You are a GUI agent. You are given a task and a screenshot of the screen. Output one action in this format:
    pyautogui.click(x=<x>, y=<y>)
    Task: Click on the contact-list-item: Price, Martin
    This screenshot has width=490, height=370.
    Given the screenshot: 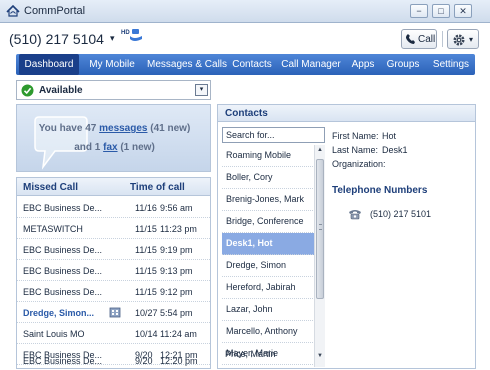 What is the action you would take?
    pyautogui.click(x=267, y=355)
    